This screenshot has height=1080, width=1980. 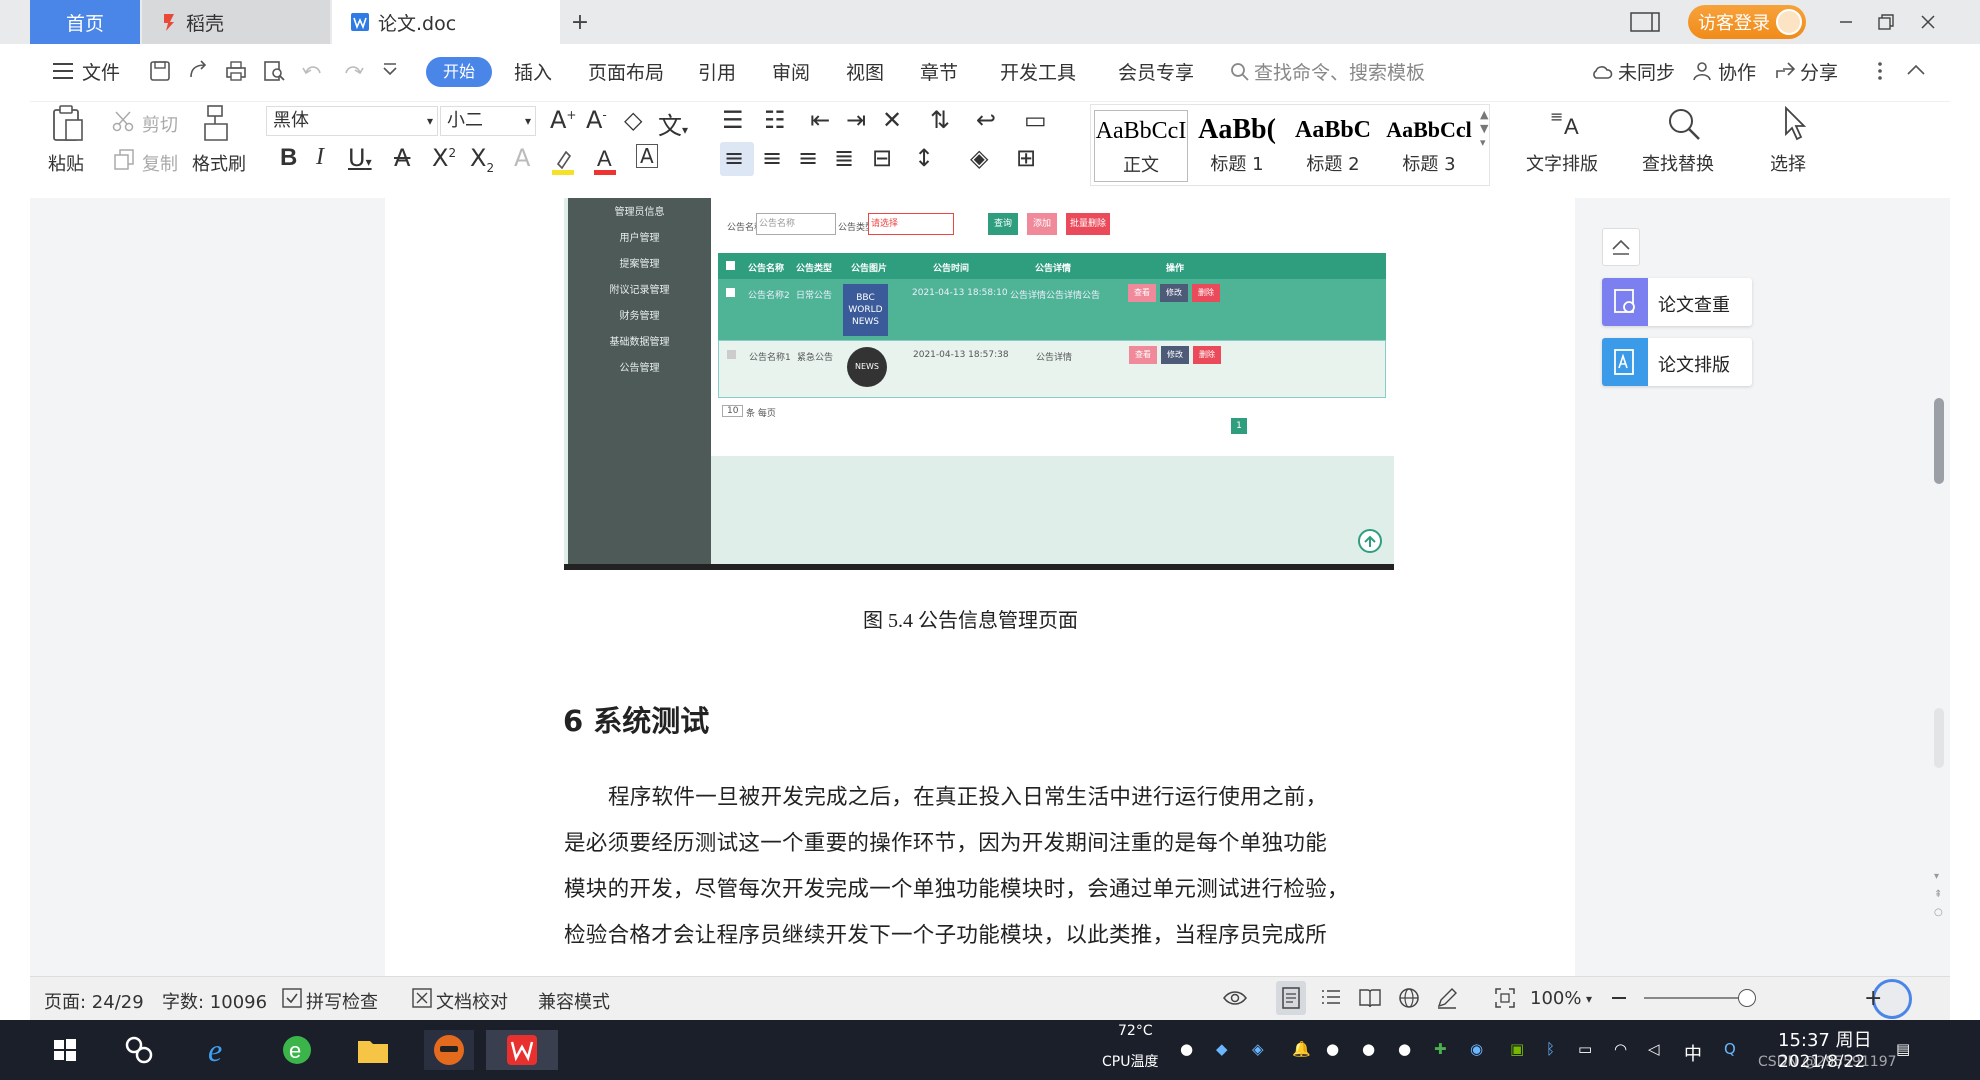 What do you see at coordinates (221, 1050) in the screenshot?
I see `ie-browser-icon: e` at bounding box center [221, 1050].